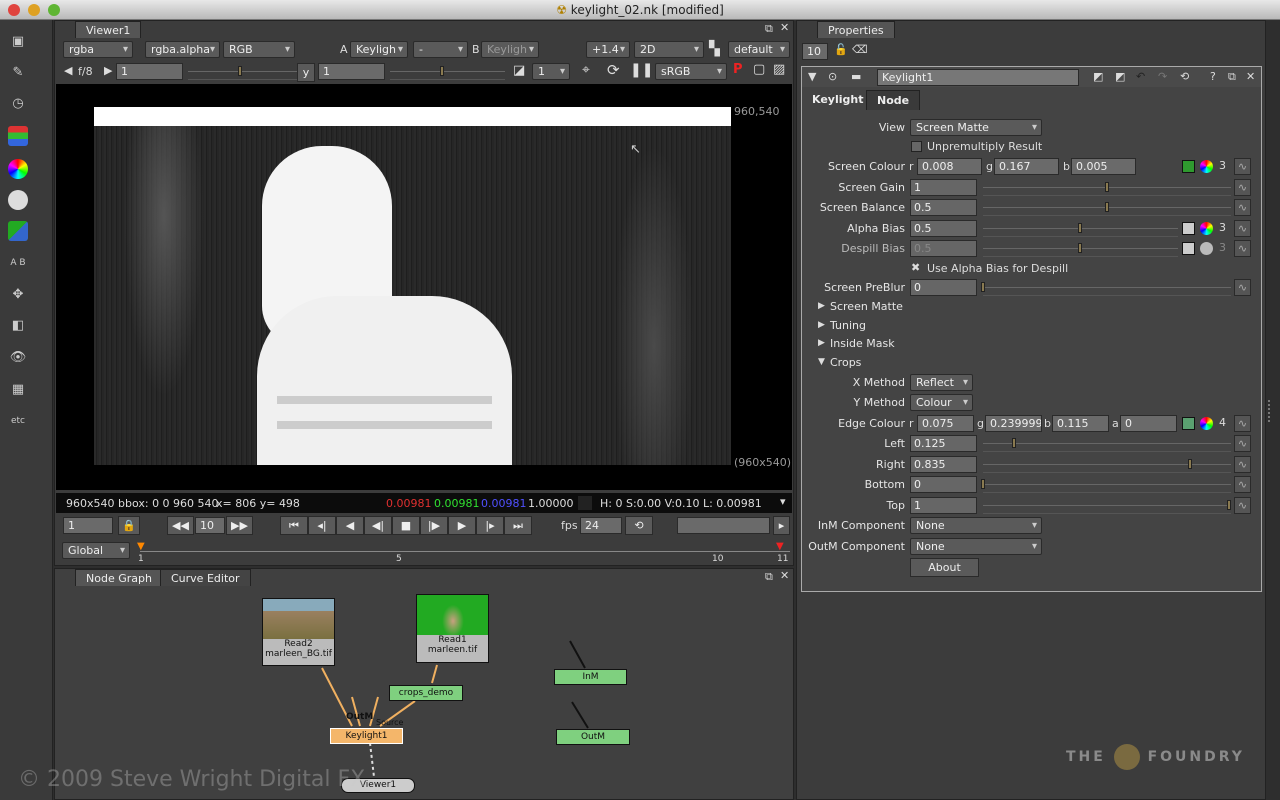 The image size is (1280, 800). What do you see at coordinates (941, 382) in the screenshot?
I see `x-method-dropdown: Reflect` at bounding box center [941, 382].